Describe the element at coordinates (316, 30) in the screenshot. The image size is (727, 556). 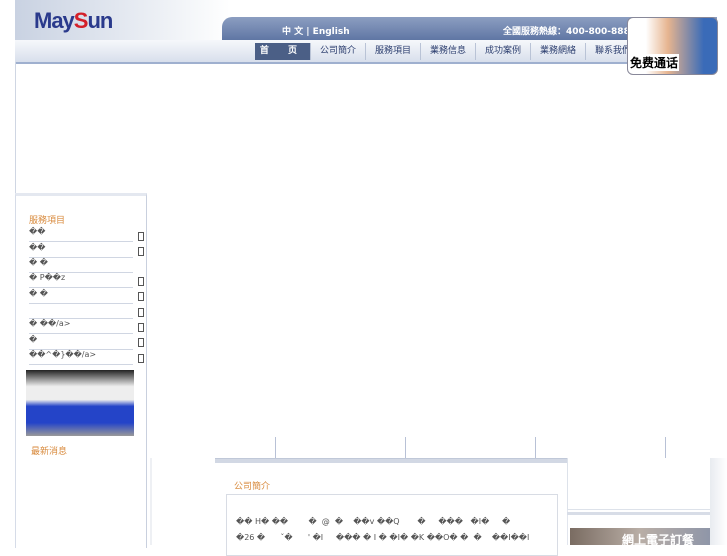
I see `language-switch: 中 文 | English` at that location.